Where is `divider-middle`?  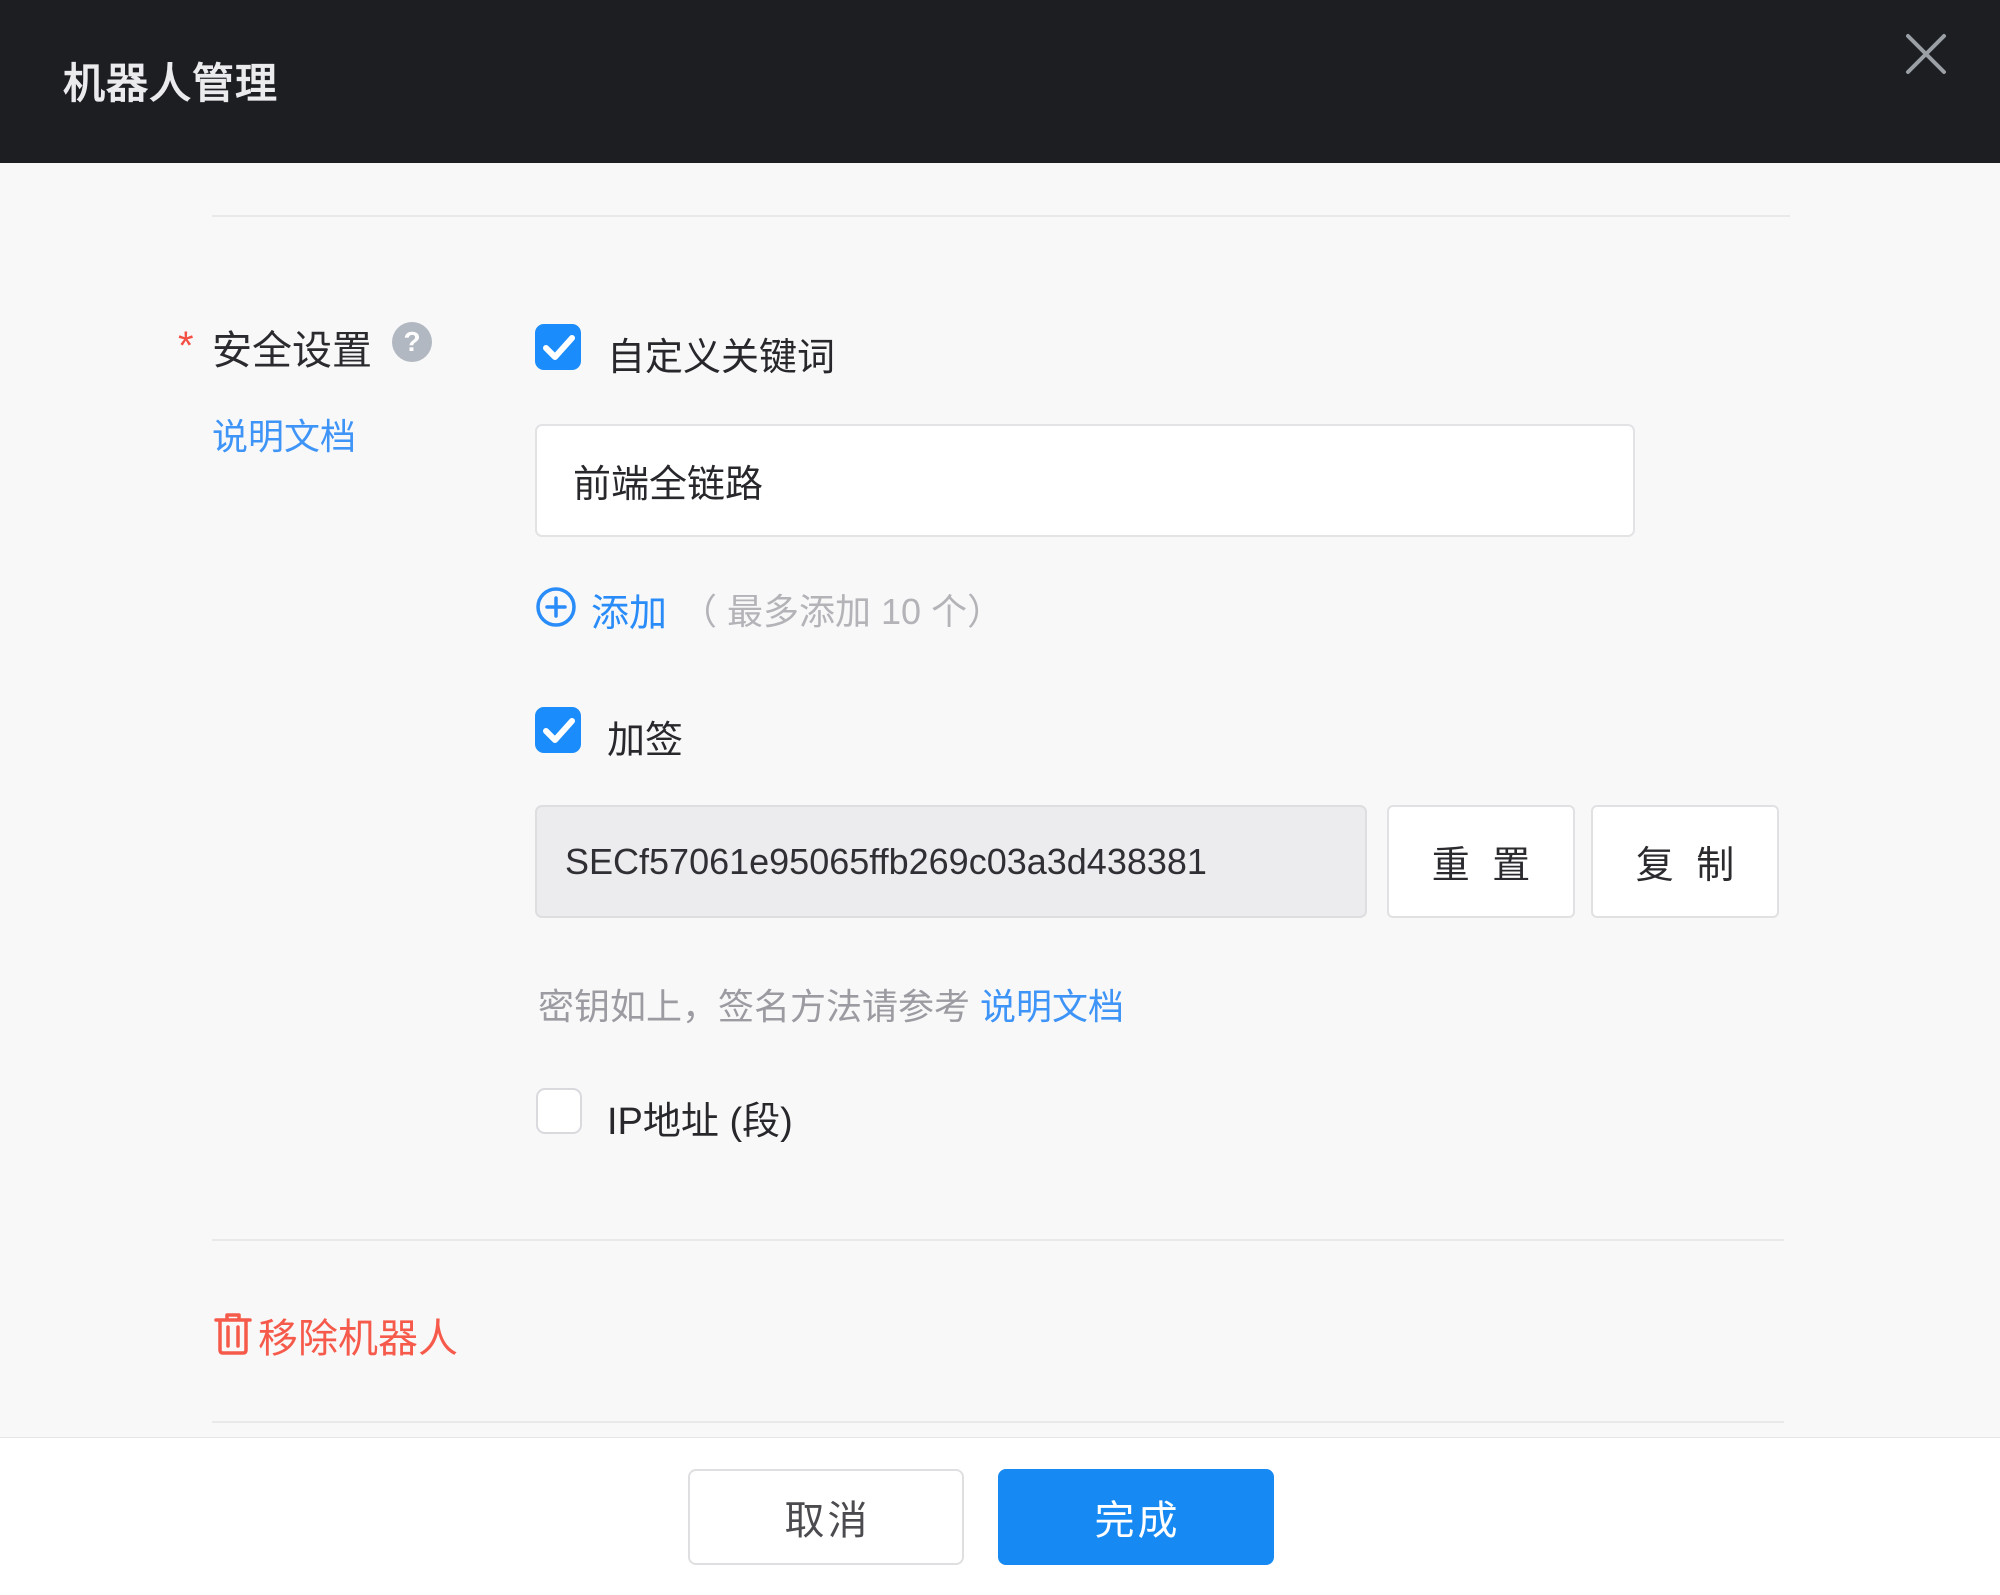 divider-middle is located at coordinates (998, 1240).